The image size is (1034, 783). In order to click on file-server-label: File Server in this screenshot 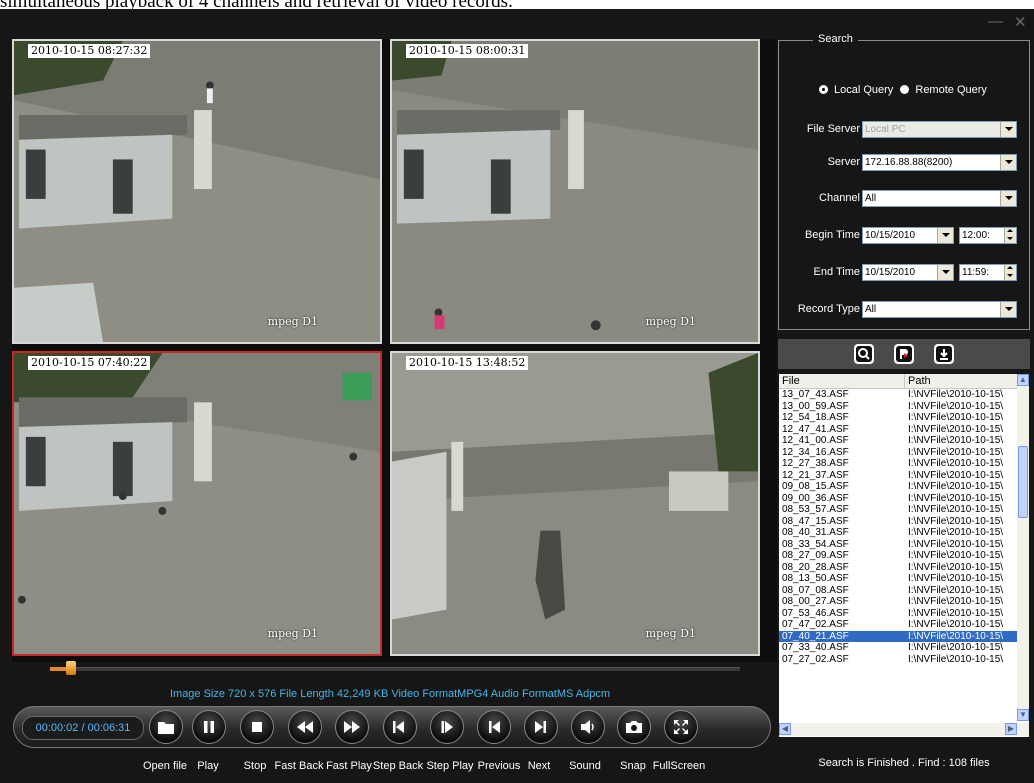, I will do `click(833, 129)`.